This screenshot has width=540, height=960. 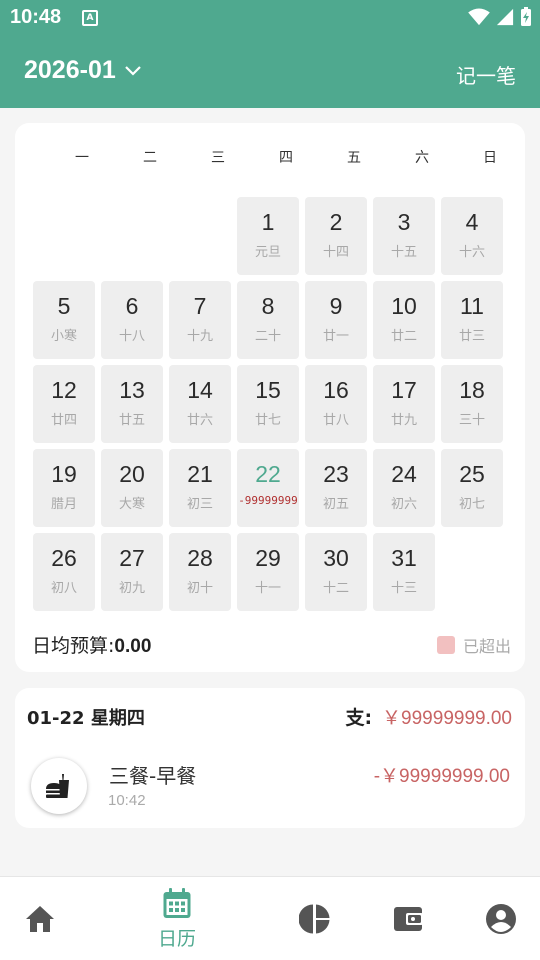 I want to click on calendar-day: 19 腊月, so click(x=64, y=488).